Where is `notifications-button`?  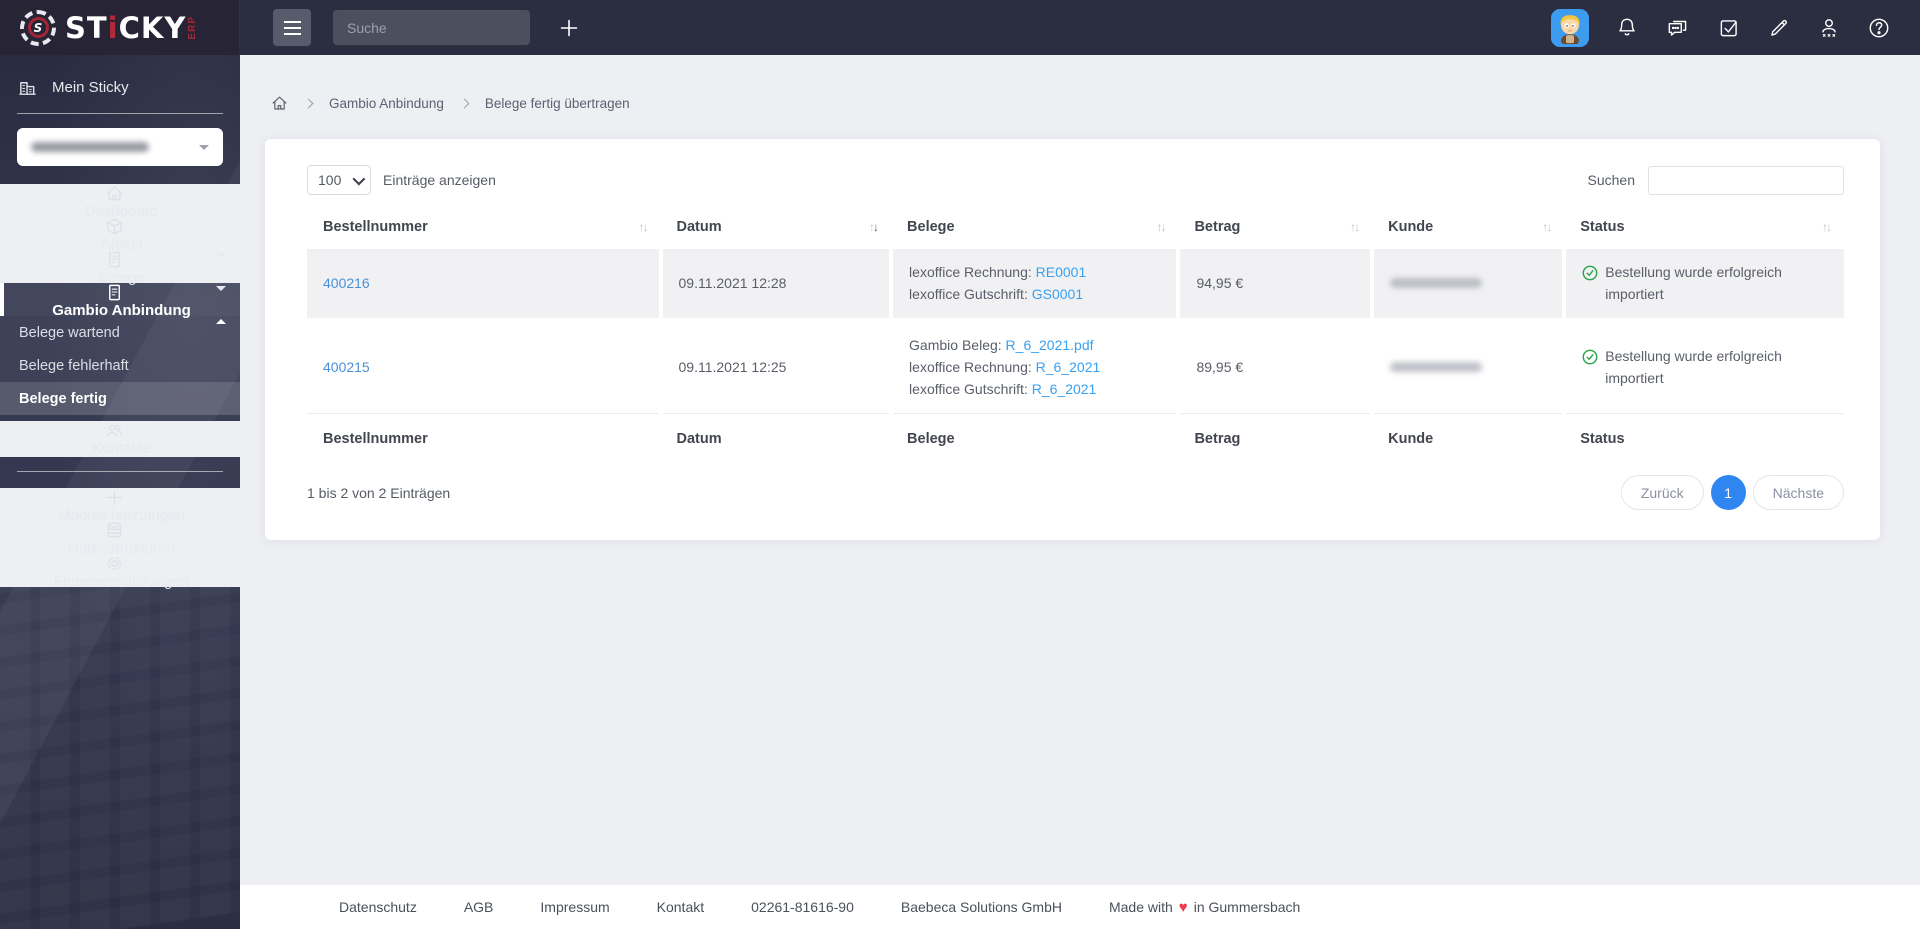
notifications-button is located at coordinates (1627, 28).